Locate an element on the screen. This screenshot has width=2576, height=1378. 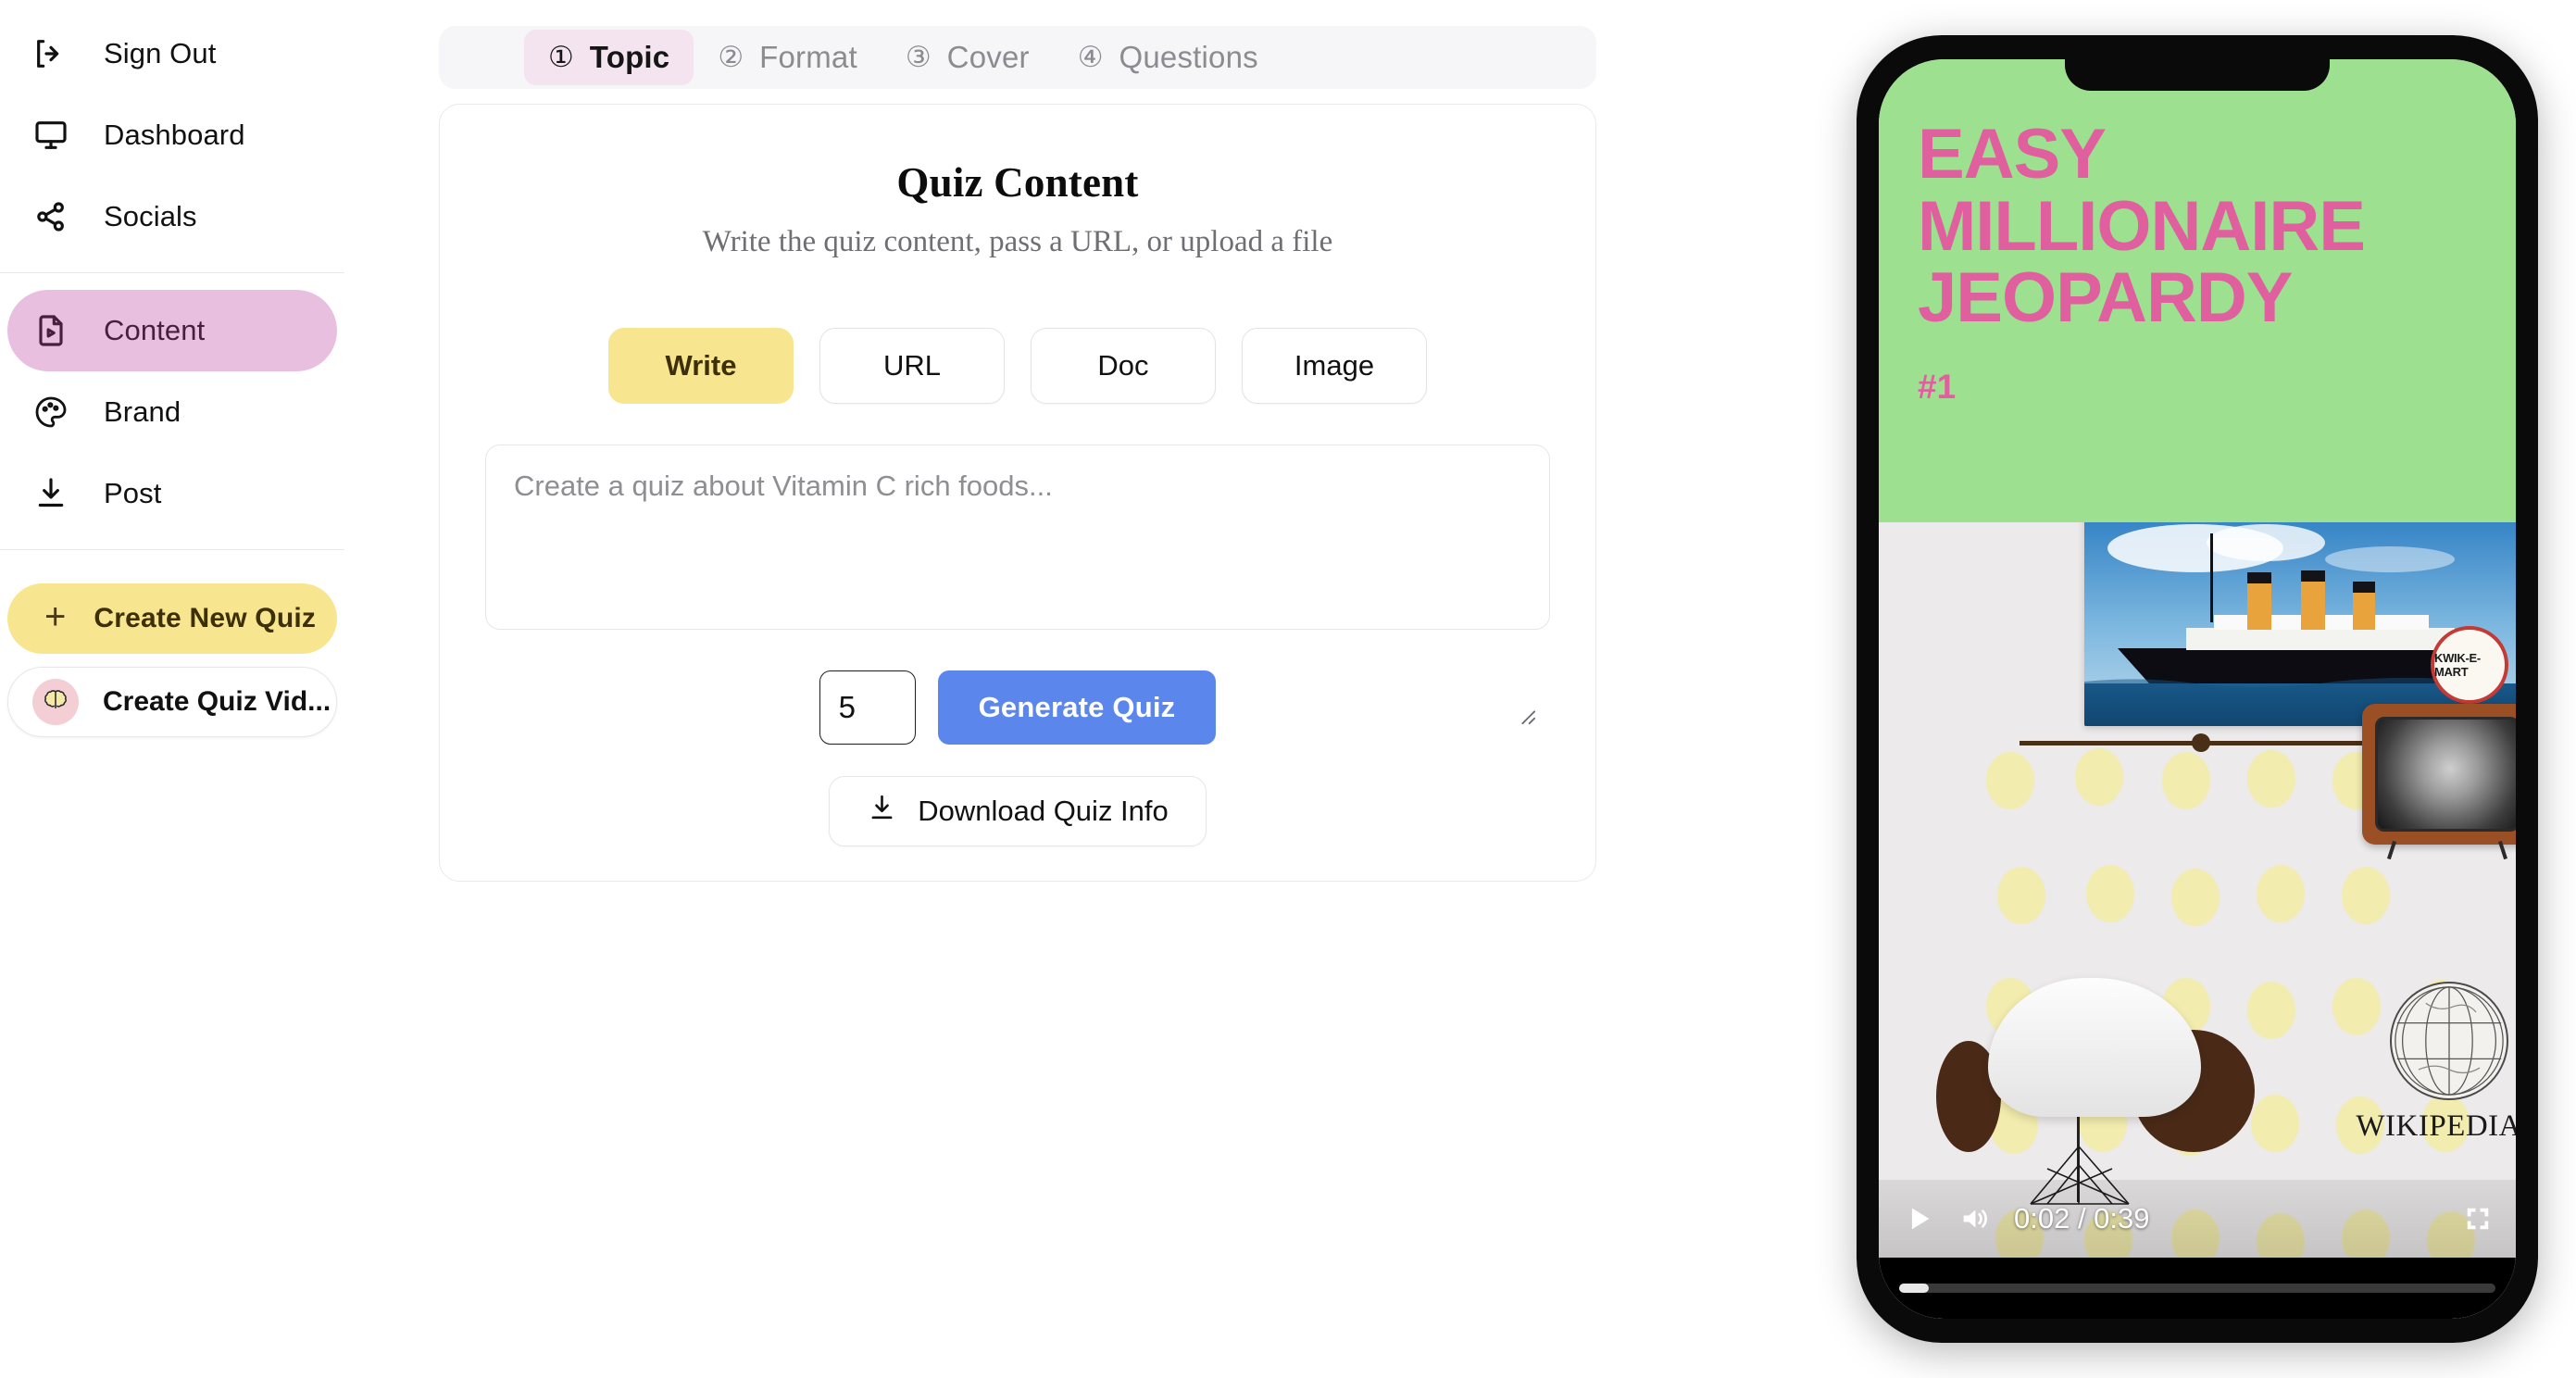
titanic-ship-image: KWIK-E-MART is located at coordinates (2300, 624).